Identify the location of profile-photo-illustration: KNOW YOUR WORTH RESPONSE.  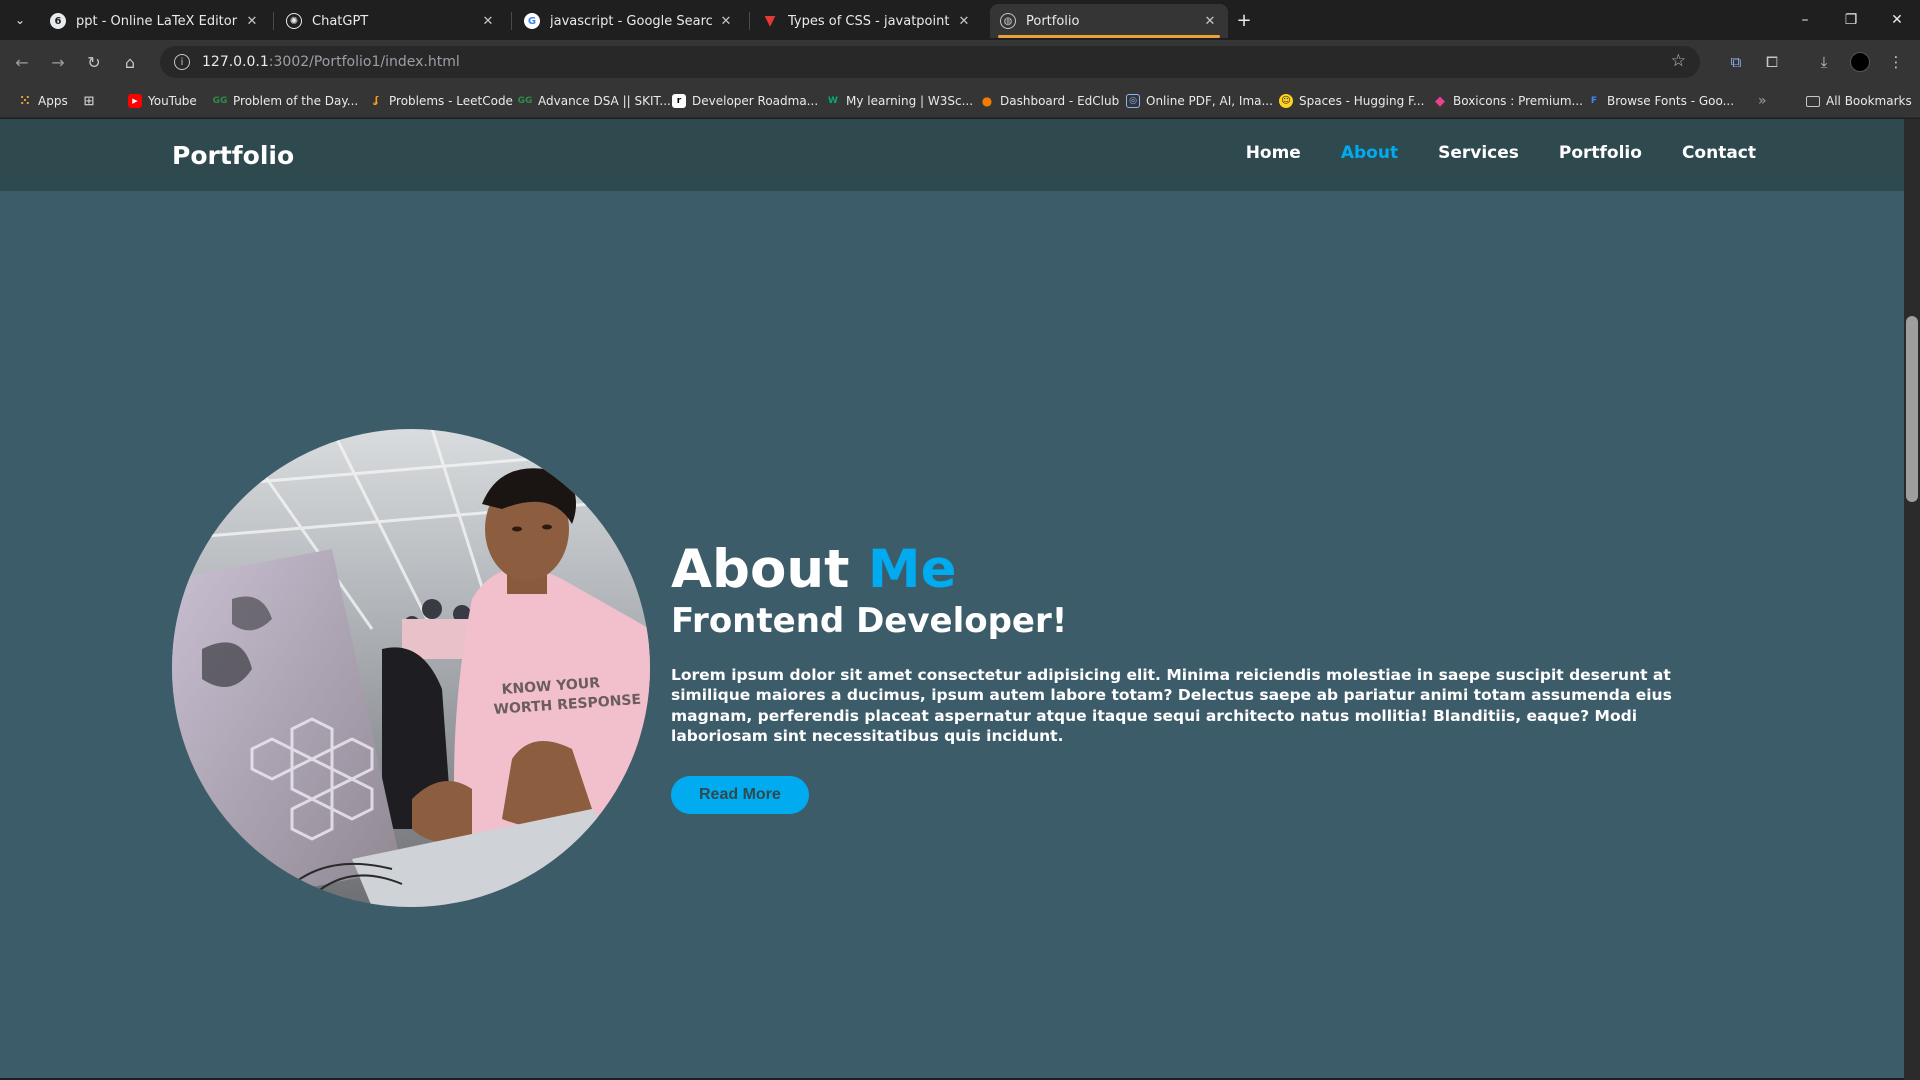
(411, 668).